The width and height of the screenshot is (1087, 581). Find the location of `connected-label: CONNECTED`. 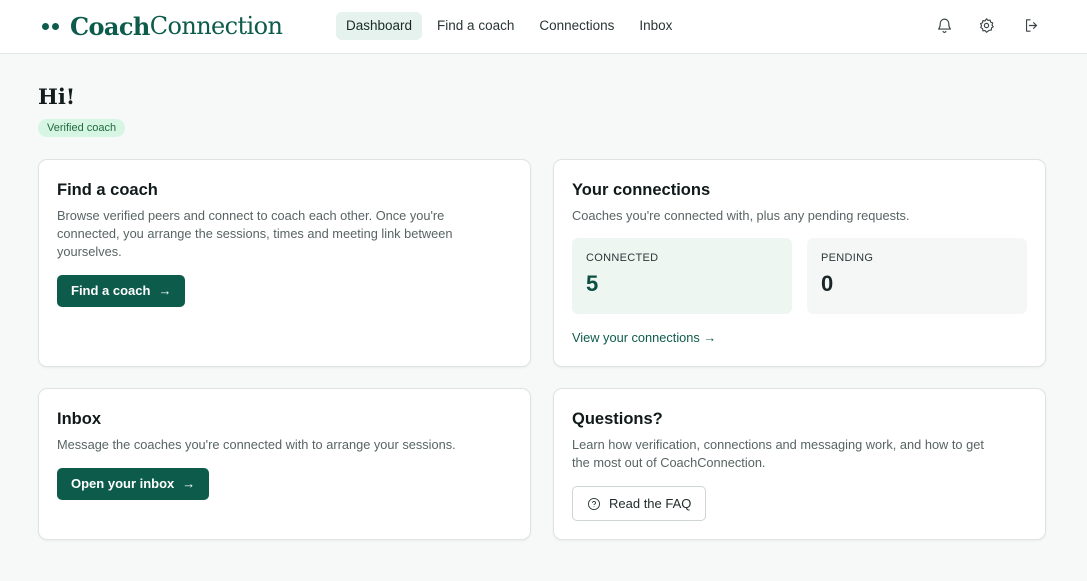

connected-label: CONNECTED is located at coordinates (622, 258).